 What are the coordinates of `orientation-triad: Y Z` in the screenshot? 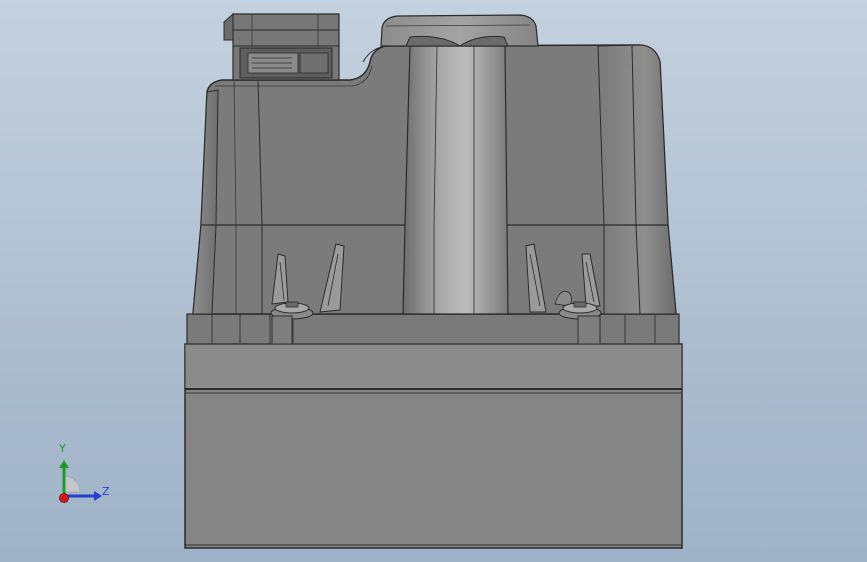 It's located at (84, 476).